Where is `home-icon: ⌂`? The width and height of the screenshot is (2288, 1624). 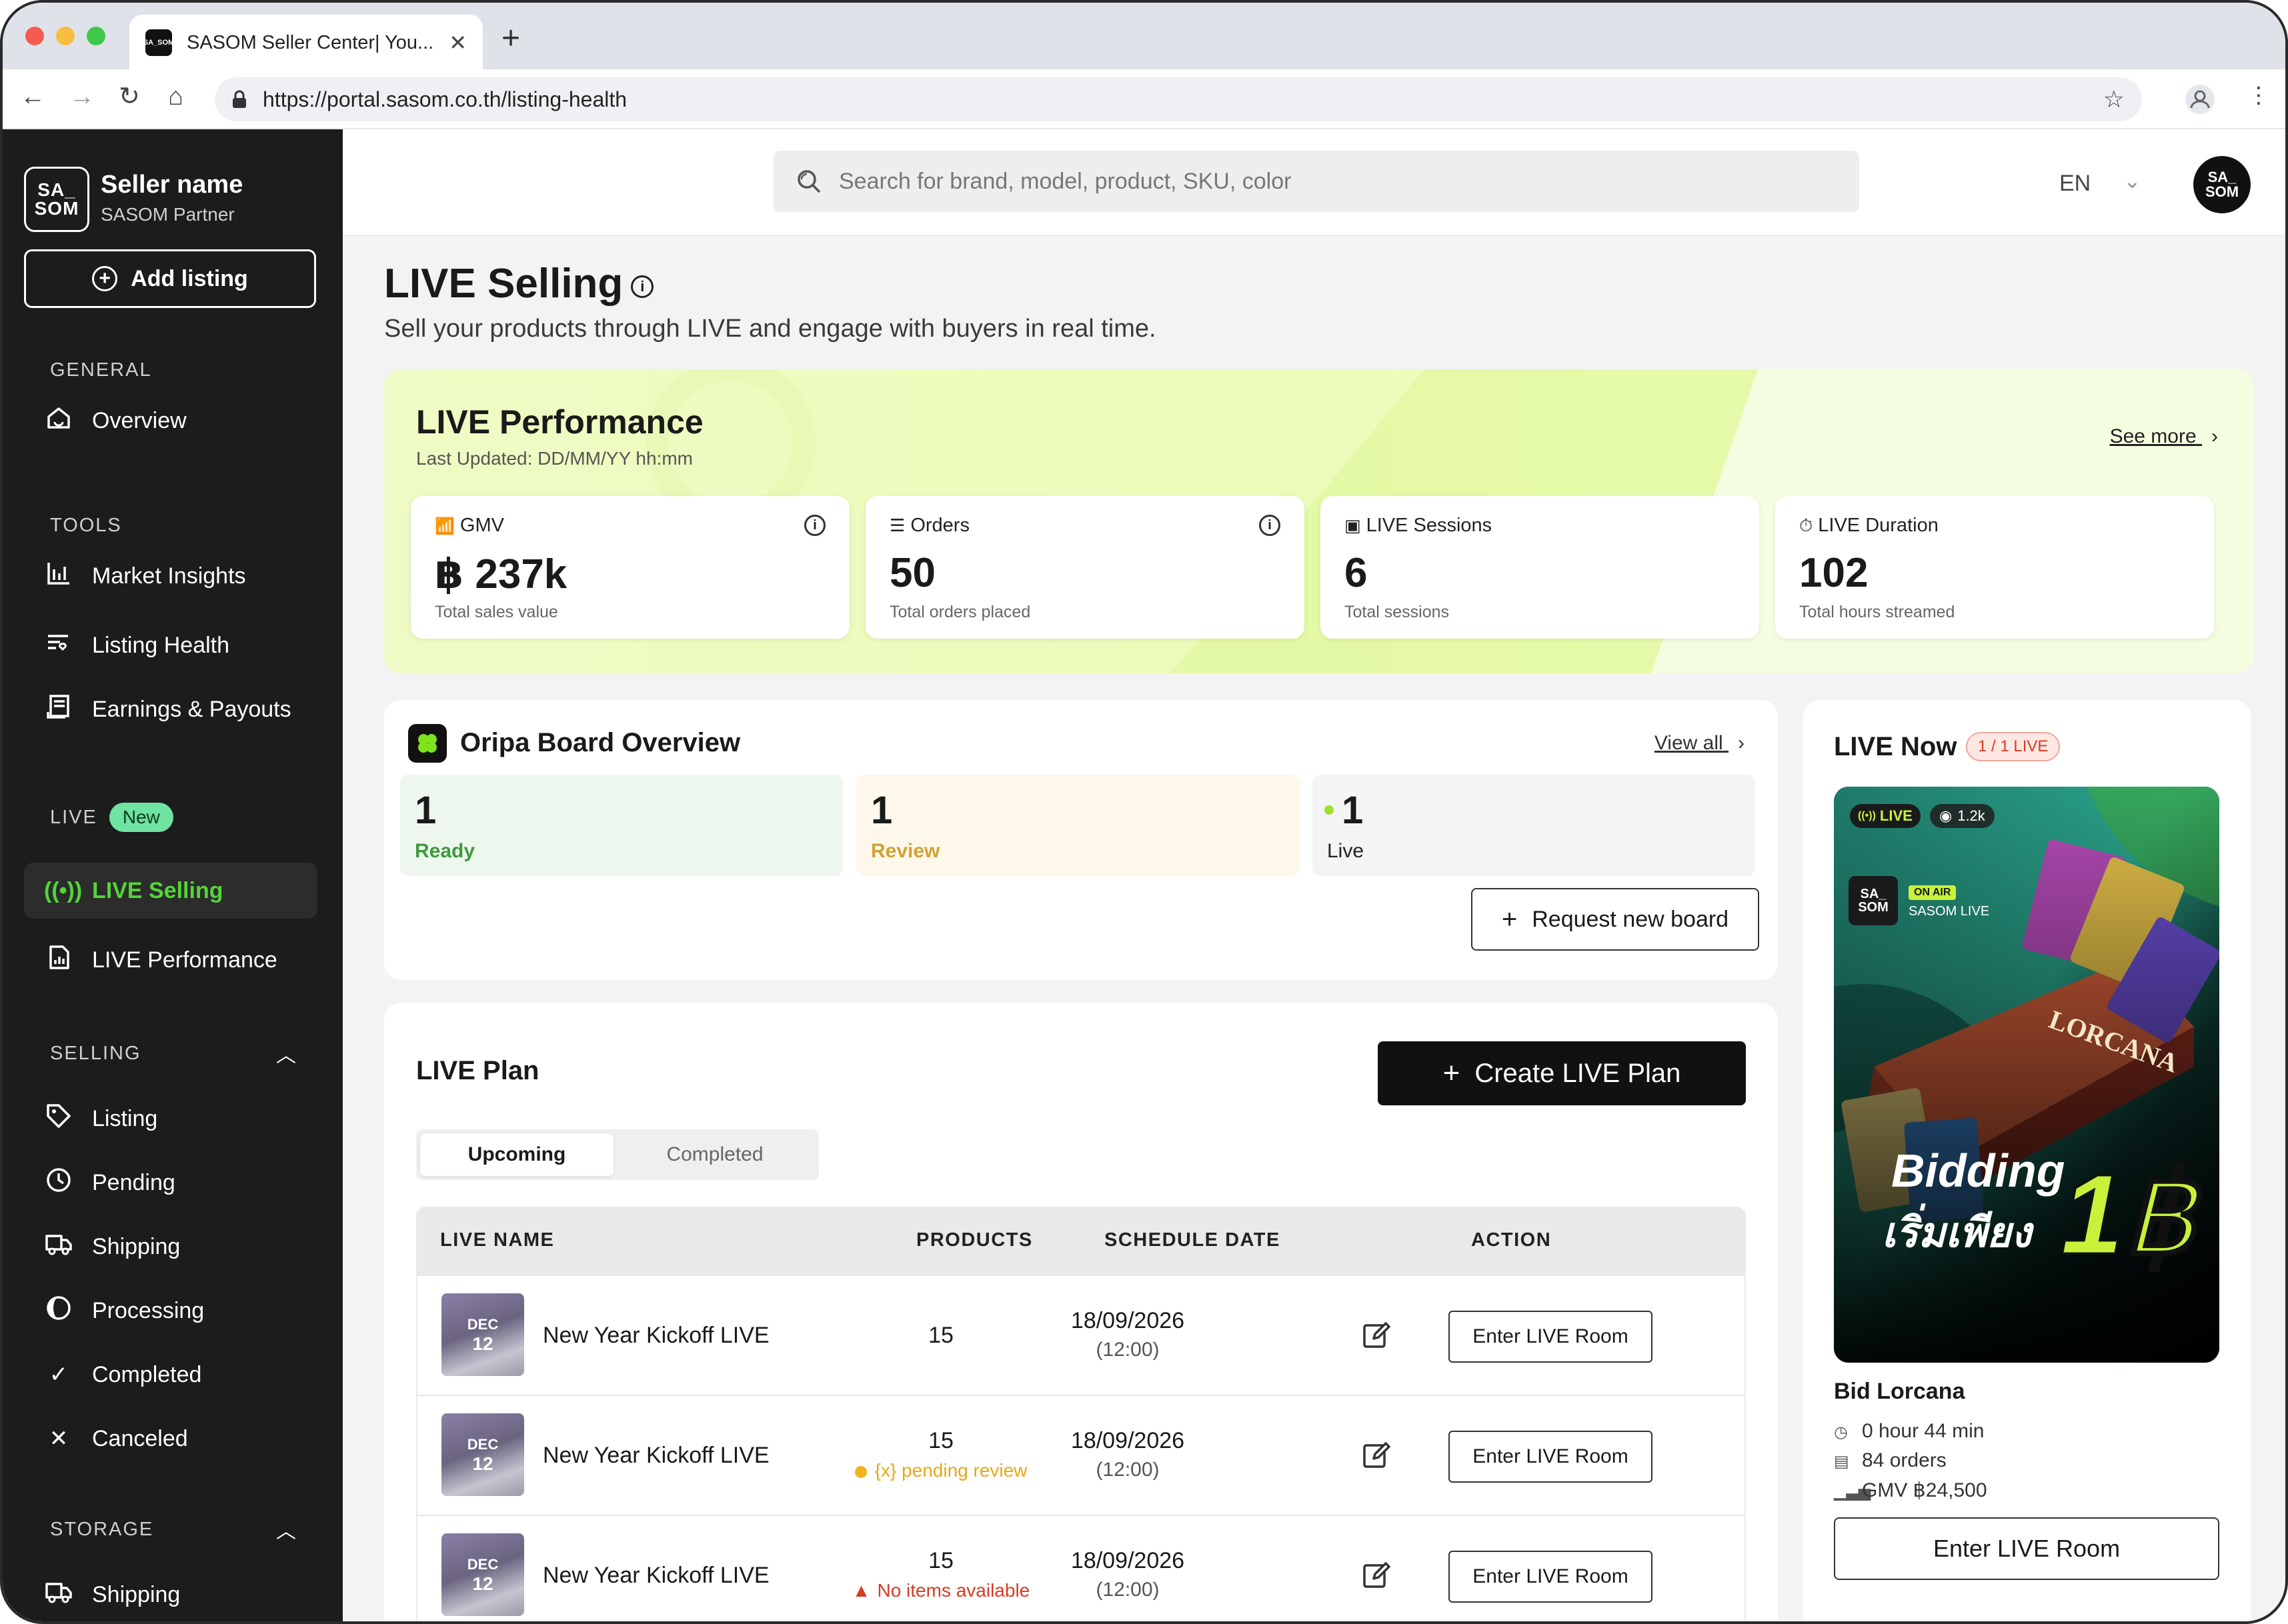 home-icon: ⌂ is located at coordinates (175, 96).